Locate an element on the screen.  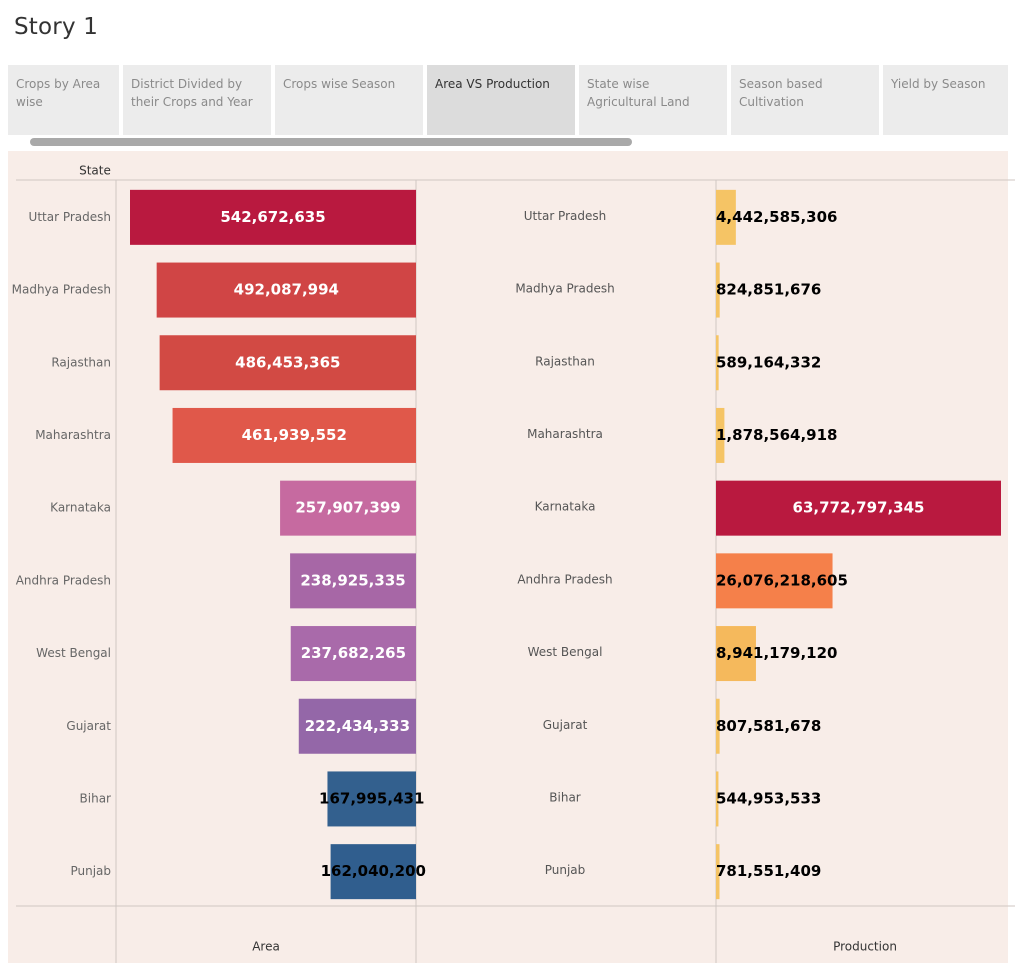
area-value-label: 167,995,431 is located at coordinates (371, 798).